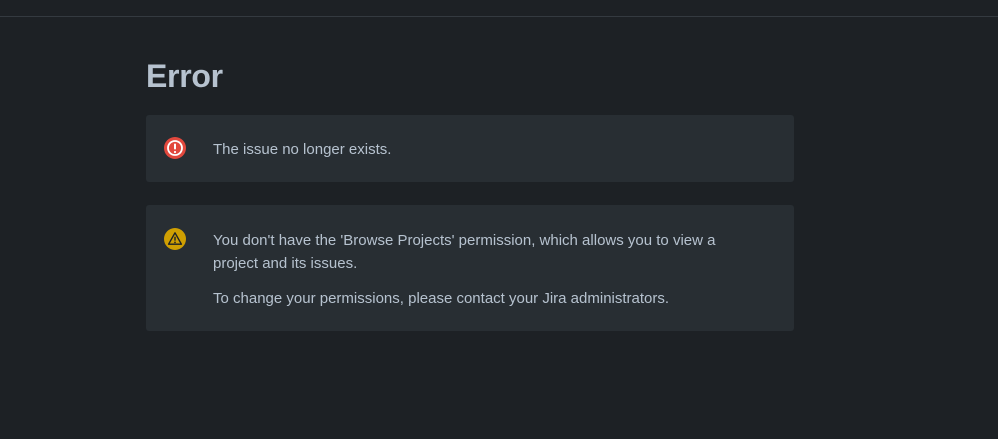 Image resolution: width=998 pixels, height=439 pixels. What do you see at coordinates (184, 76) in the screenshot?
I see `page-title: Error` at bounding box center [184, 76].